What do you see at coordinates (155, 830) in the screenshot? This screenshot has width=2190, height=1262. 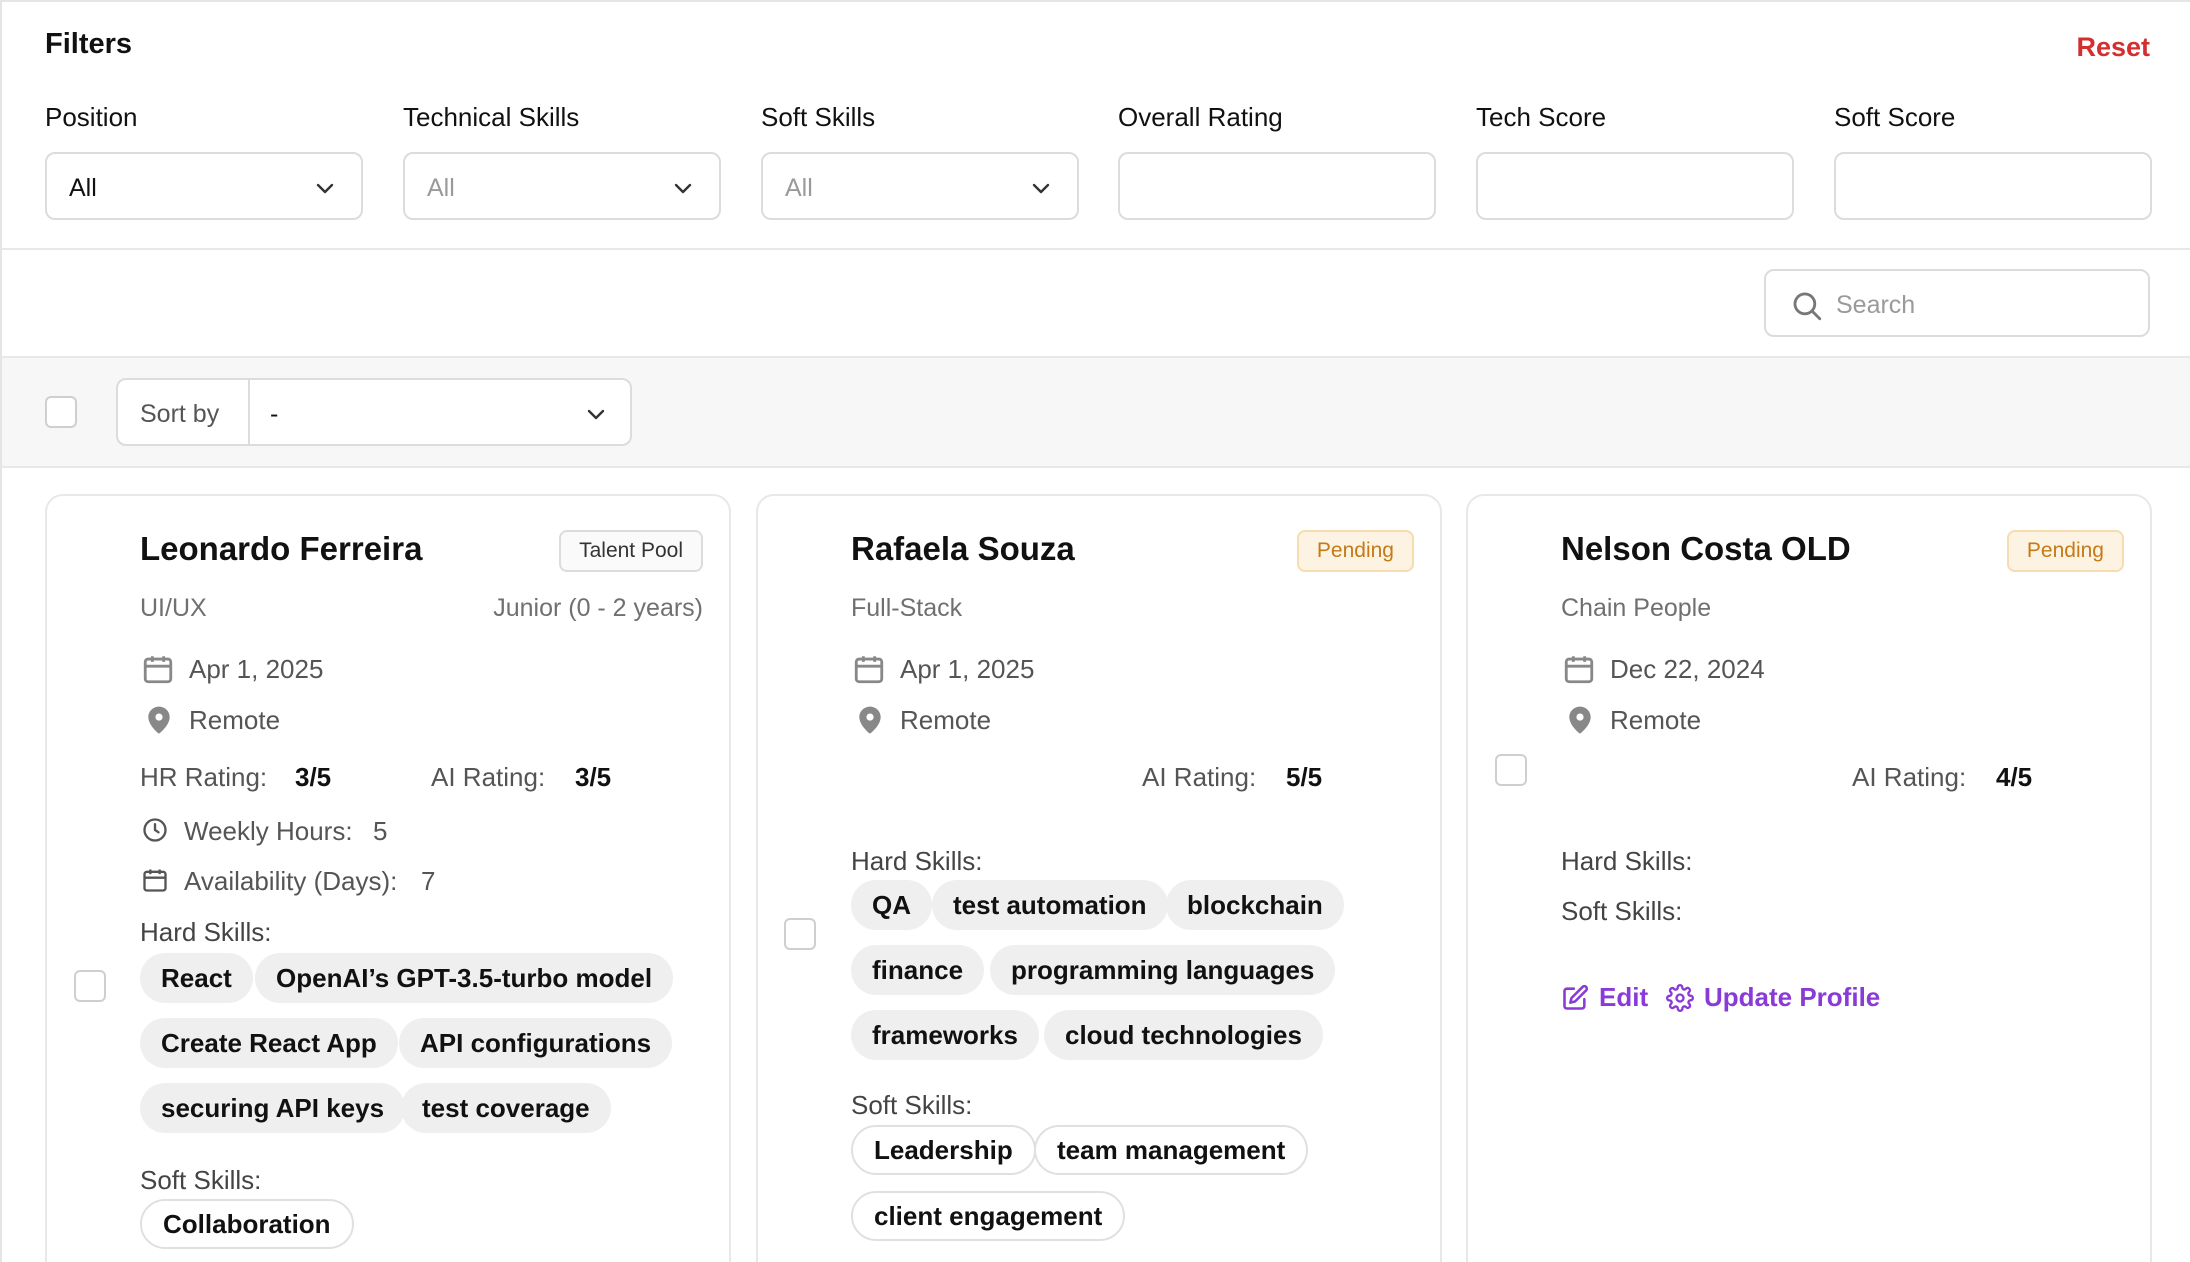 I see `clock-icon` at bounding box center [155, 830].